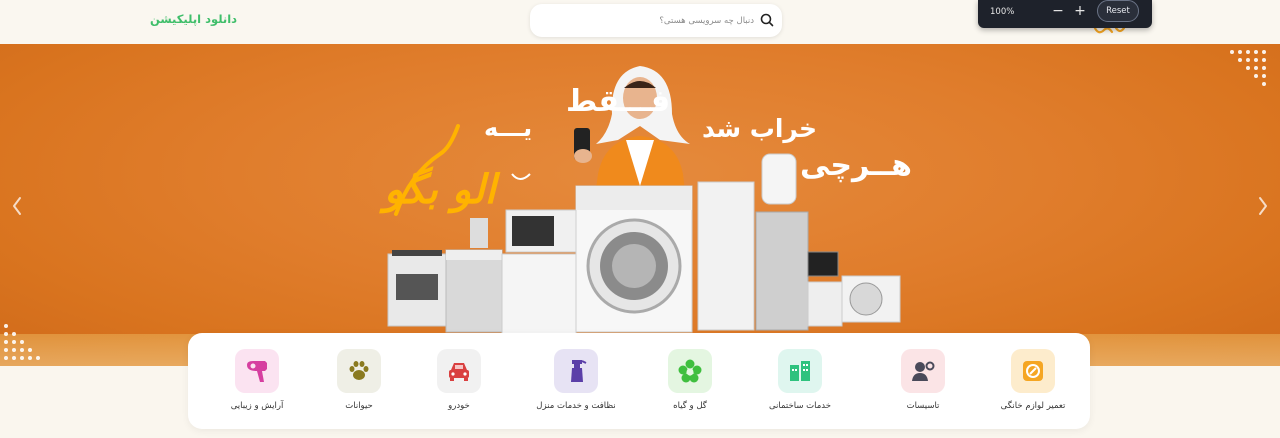 The width and height of the screenshot is (1280, 438). Describe the element at coordinates (649, 21) in the screenshot. I see `search-input` at that location.